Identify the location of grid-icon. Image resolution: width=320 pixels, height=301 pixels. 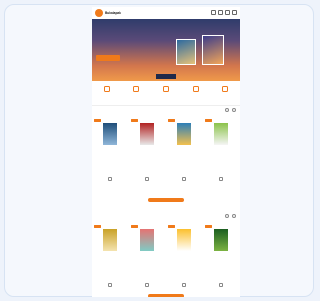
(106, 89).